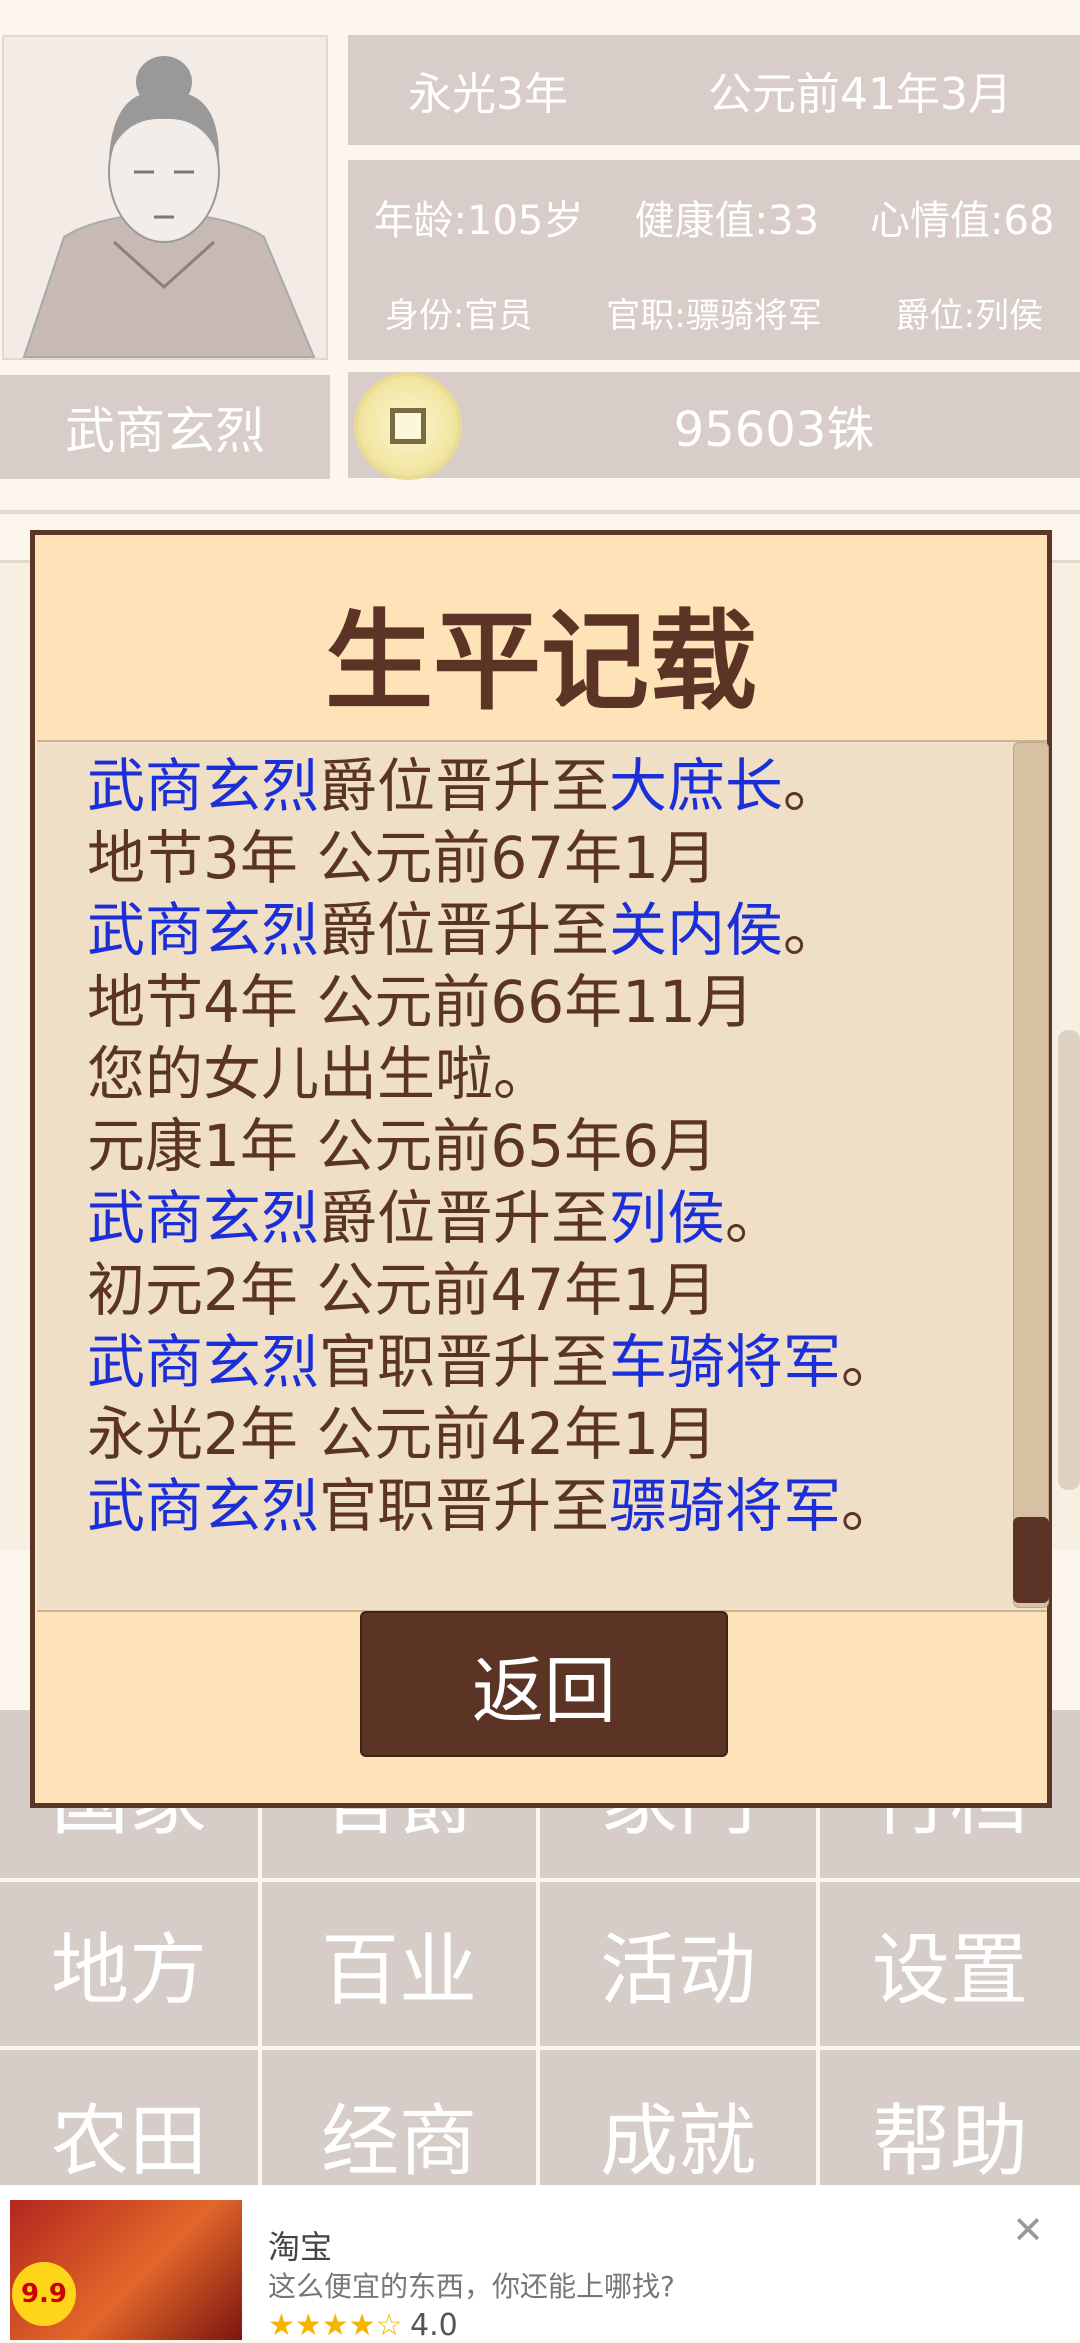  What do you see at coordinates (696, 786) in the screenshot?
I see `log-entry-title: 大庶长` at bounding box center [696, 786].